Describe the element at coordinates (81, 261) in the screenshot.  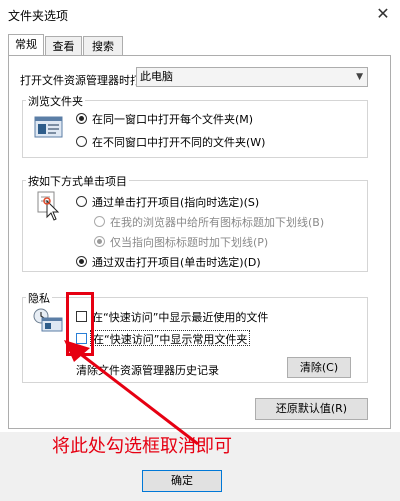
I see `double-click-radio` at that location.